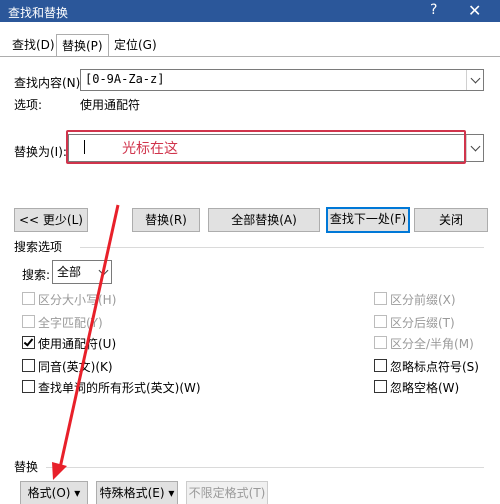  I want to click on tab-replace: 替换(P), so click(82, 45).